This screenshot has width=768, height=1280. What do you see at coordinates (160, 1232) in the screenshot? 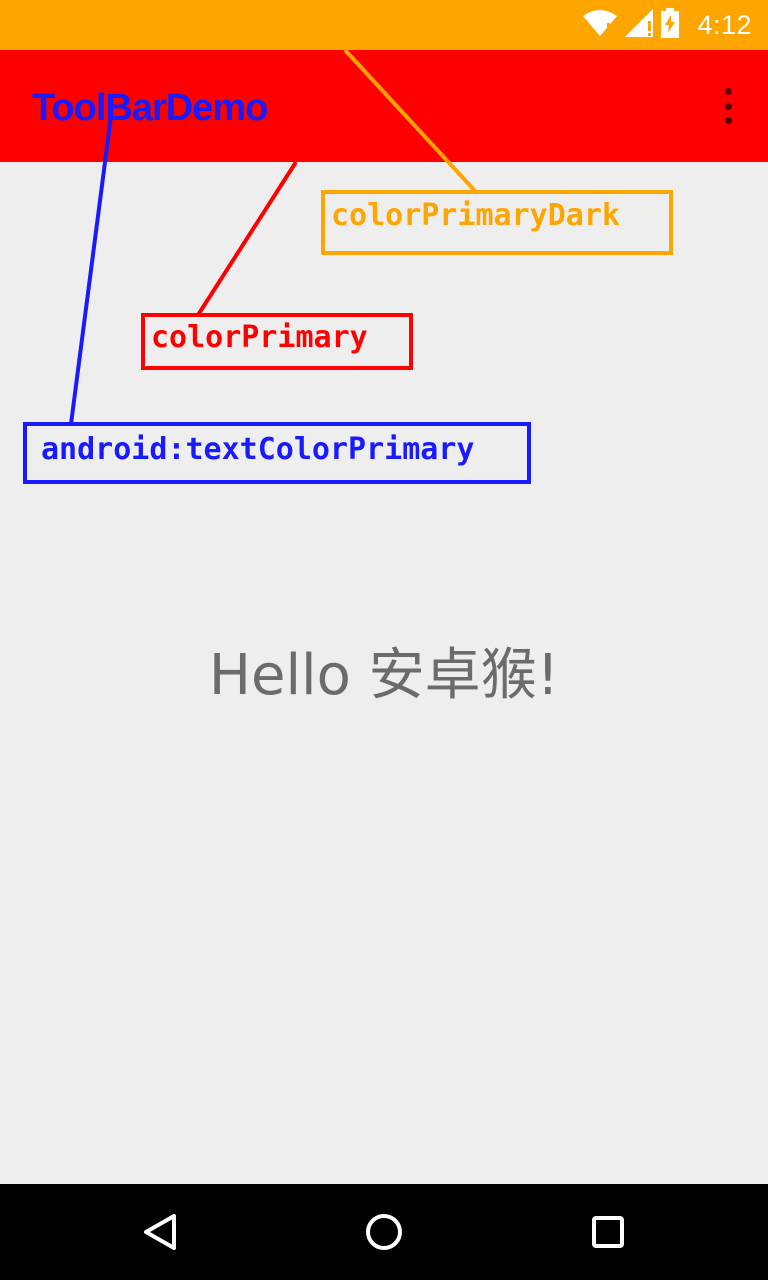
I see `back-icon` at bounding box center [160, 1232].